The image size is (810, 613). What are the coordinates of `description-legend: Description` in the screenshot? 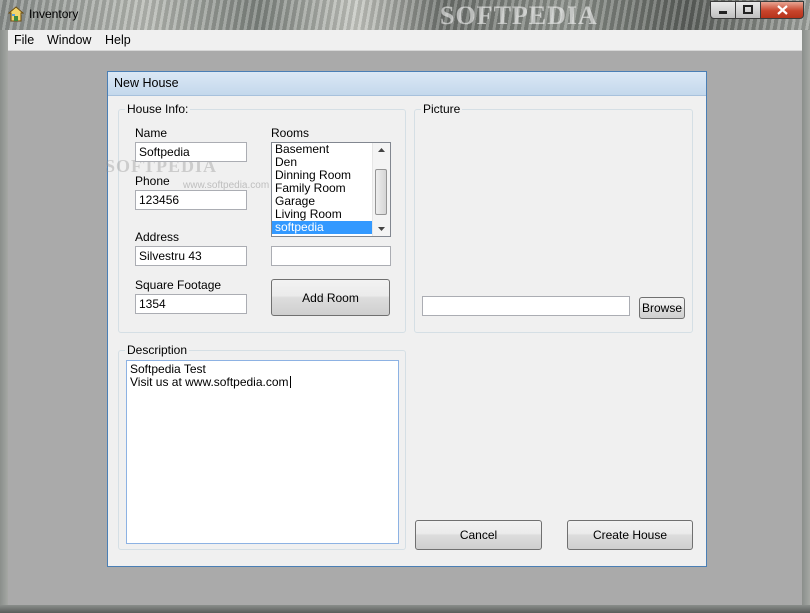 It's located at (157, 350).